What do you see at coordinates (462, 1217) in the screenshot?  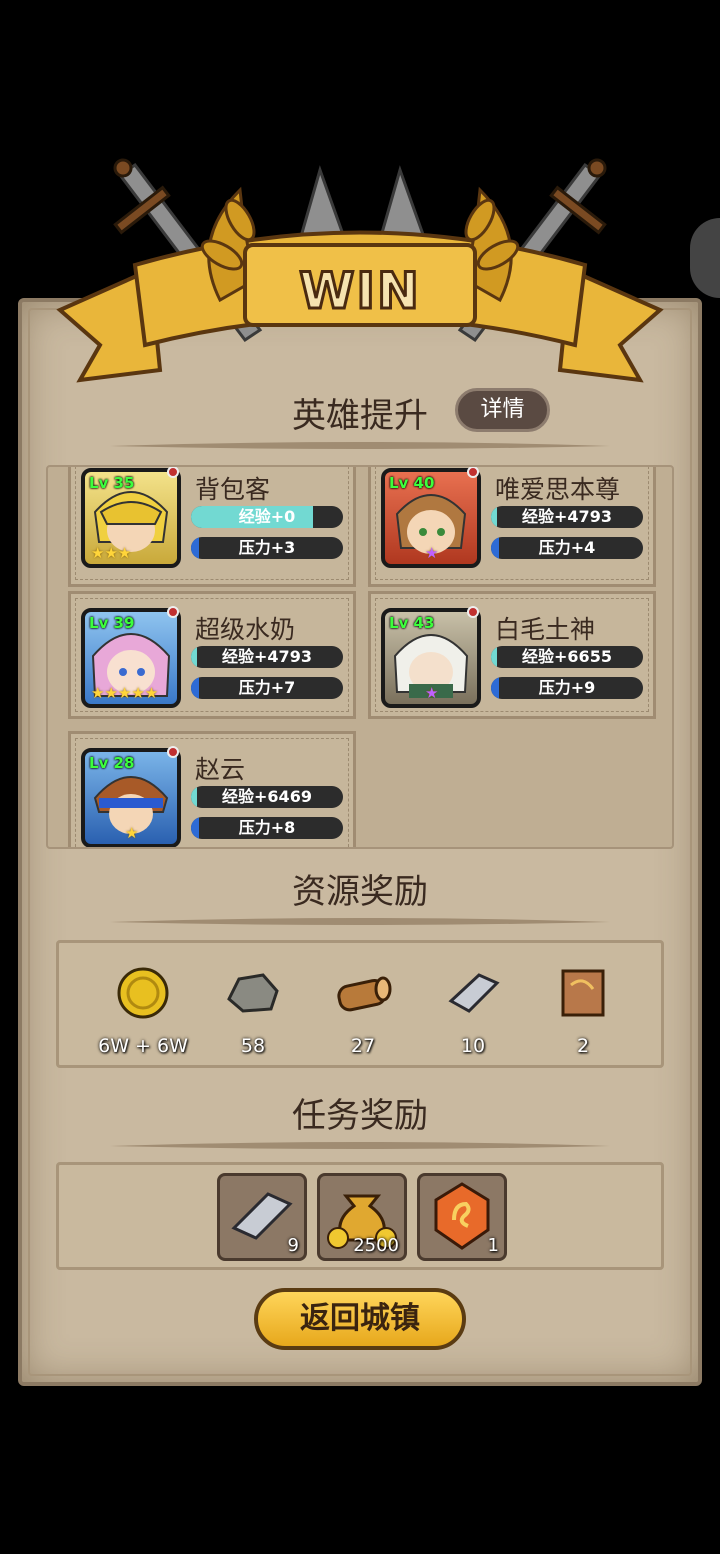 I see `quest-reward-item: 1` at bounding box center [462, 1217].